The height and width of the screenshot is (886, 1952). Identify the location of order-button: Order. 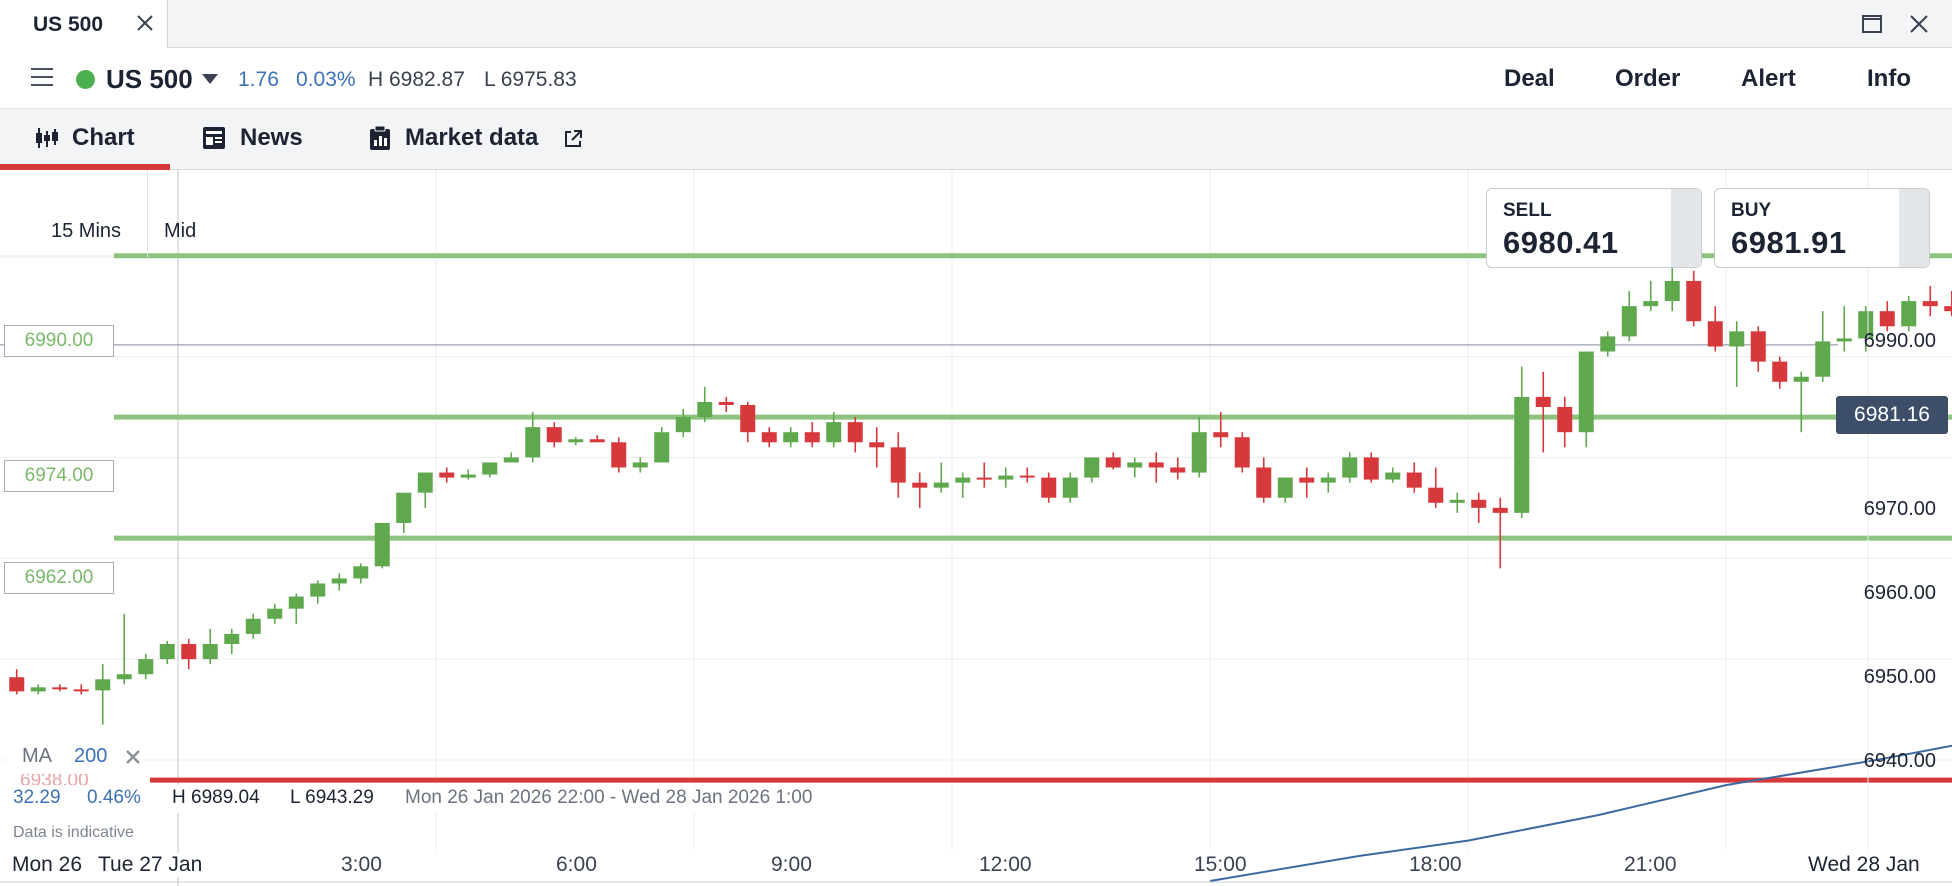
(1647, 79).